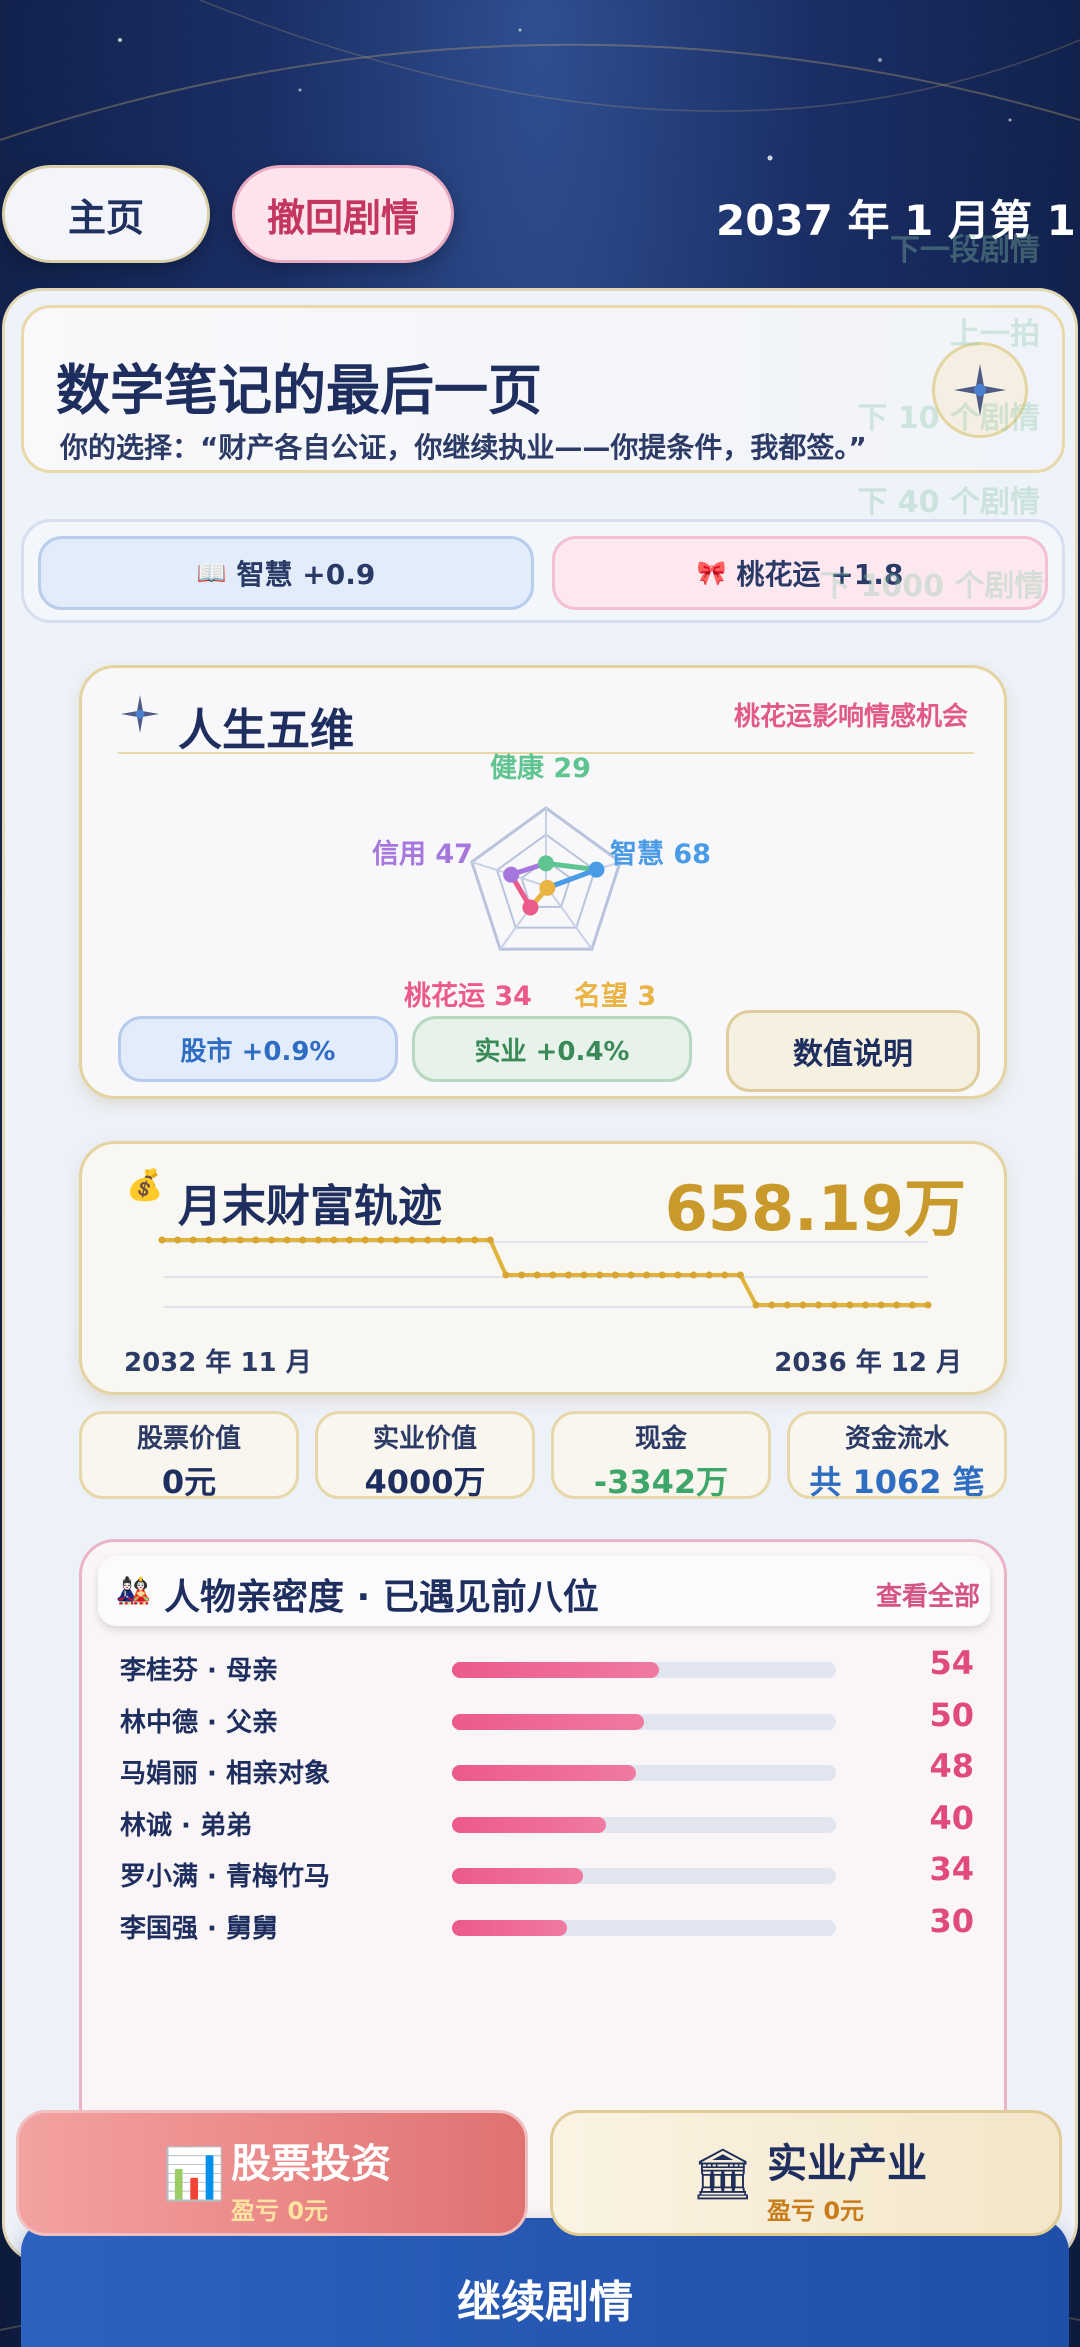 The height and width of the screenshot is (2347, 1080). I want to click on book-icon: 📖, so click(211, 573).